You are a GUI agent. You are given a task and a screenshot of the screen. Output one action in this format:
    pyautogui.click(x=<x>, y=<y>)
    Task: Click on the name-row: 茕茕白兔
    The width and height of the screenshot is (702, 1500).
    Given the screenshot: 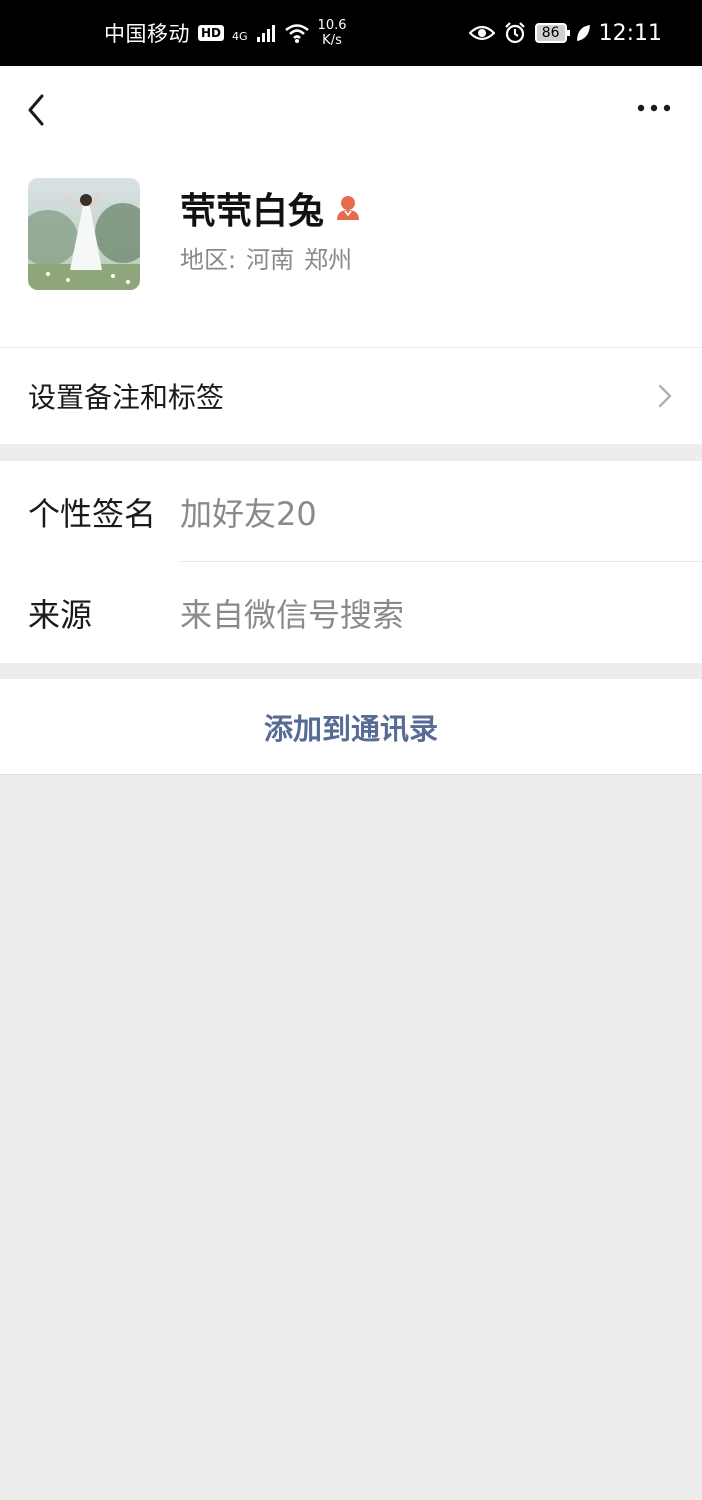 What is the action you would take?
    pyautogui.click(x=271, y=208)
    